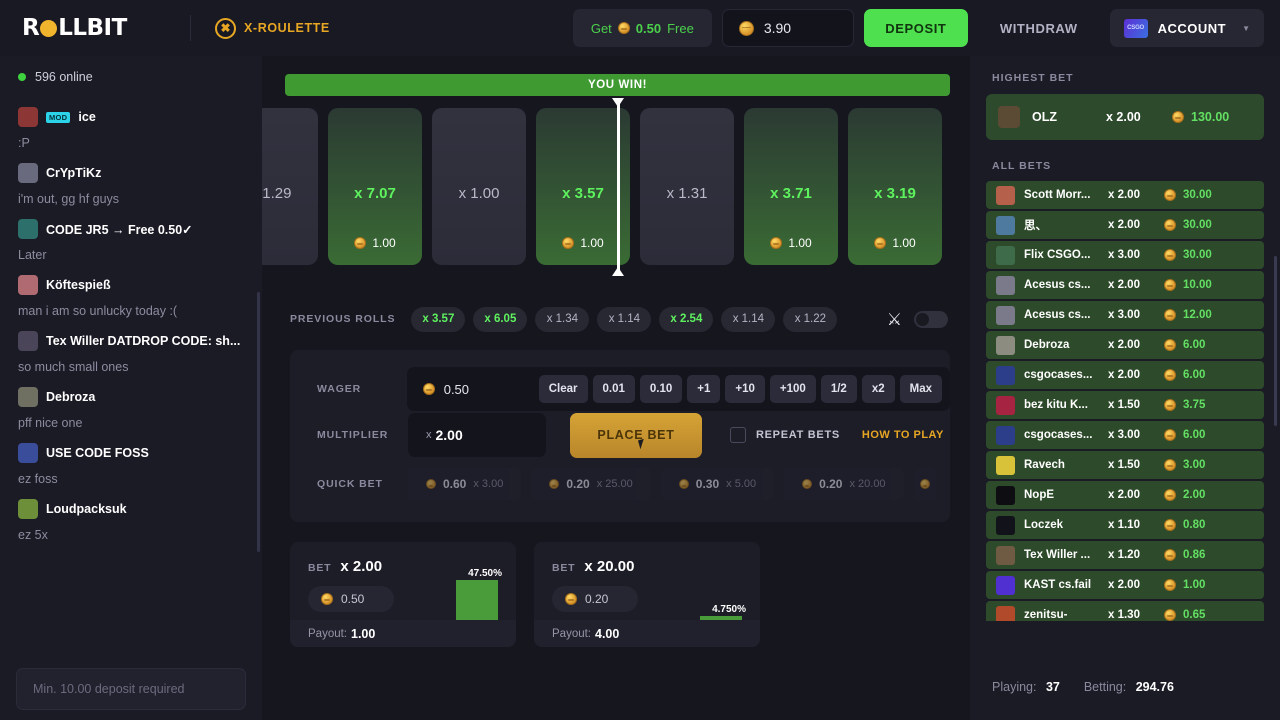  What do you see at coordinates (792, 389) in the screenshot?
I see `wager-button--100: +100` at bounding box center [792, 389].